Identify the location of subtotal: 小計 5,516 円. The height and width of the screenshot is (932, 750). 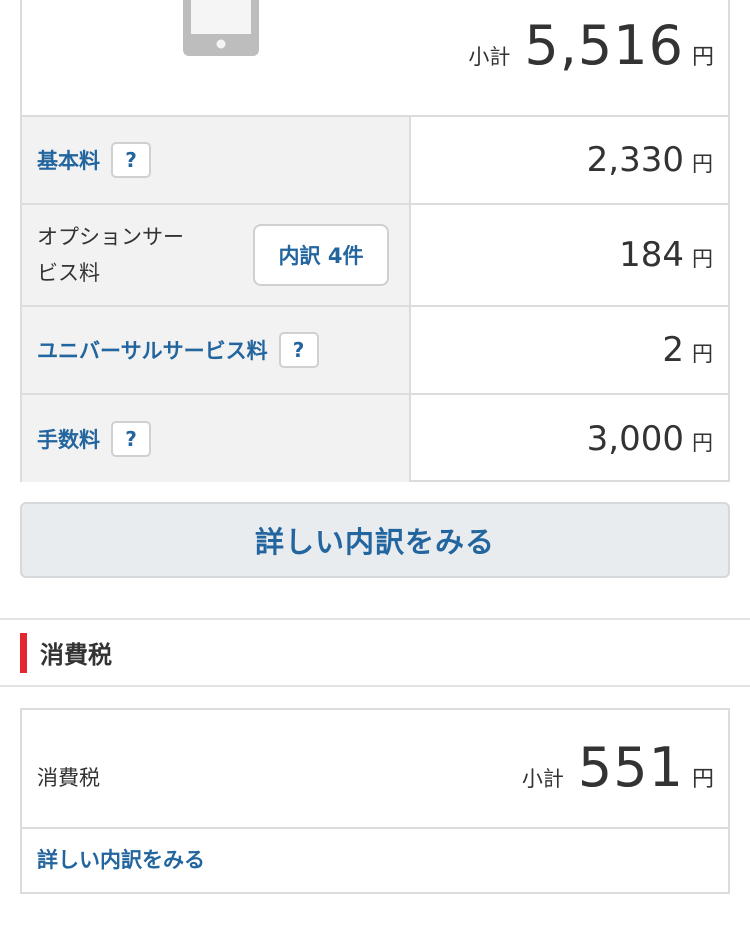
(591, 45).